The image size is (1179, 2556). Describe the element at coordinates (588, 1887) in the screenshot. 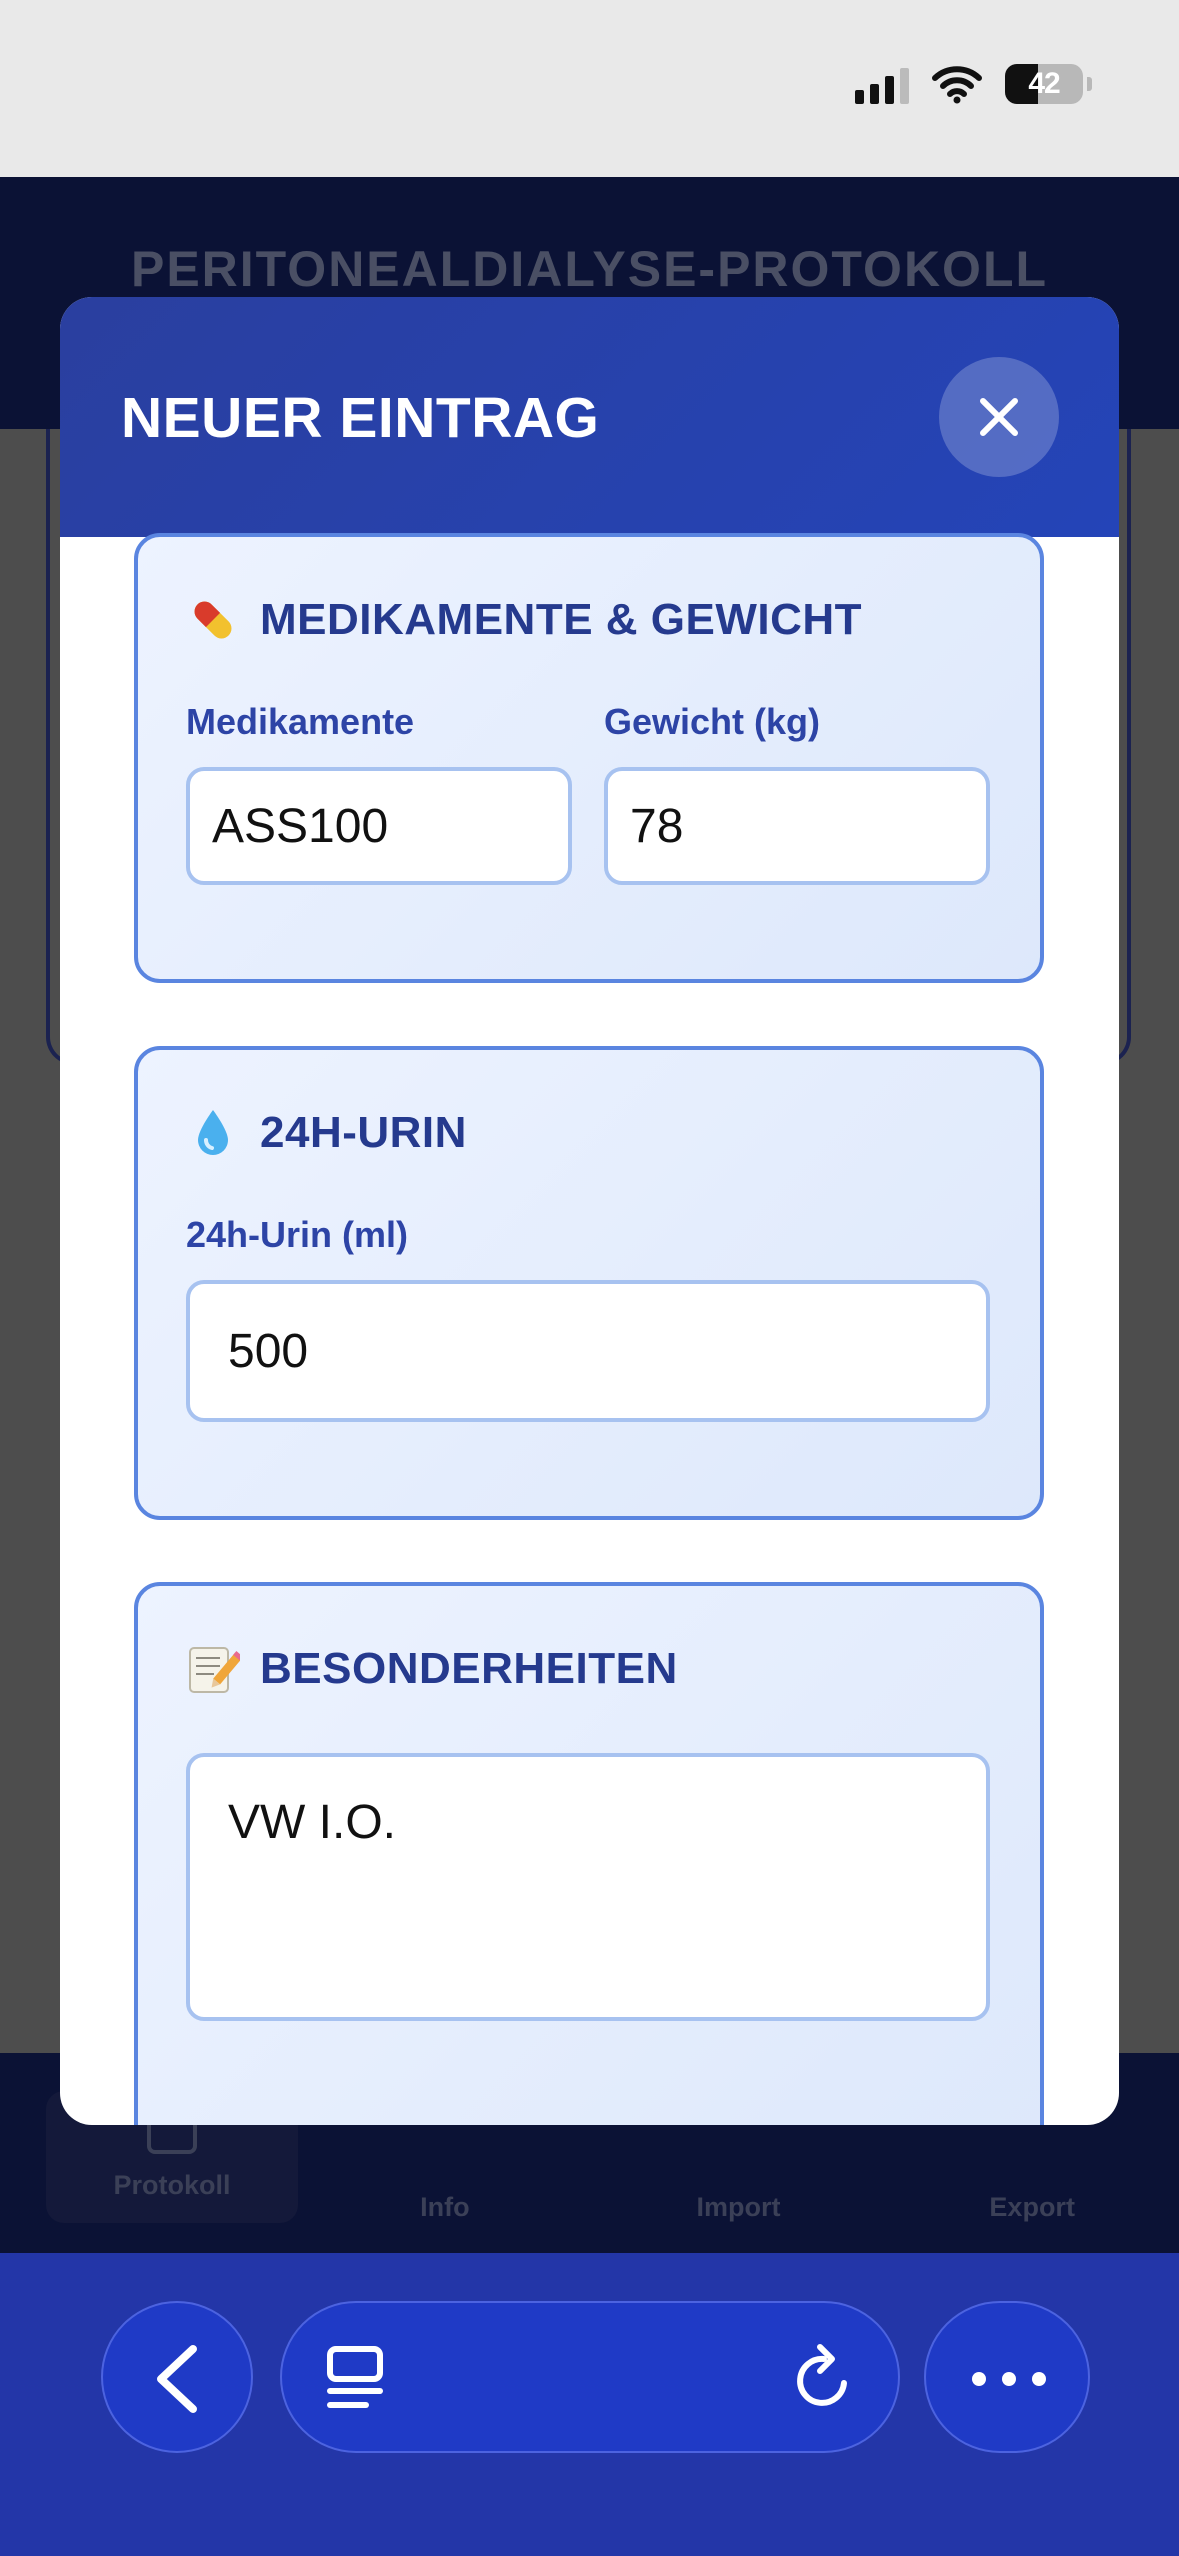

I see `notes-textarea: VW I.O.` at that location.